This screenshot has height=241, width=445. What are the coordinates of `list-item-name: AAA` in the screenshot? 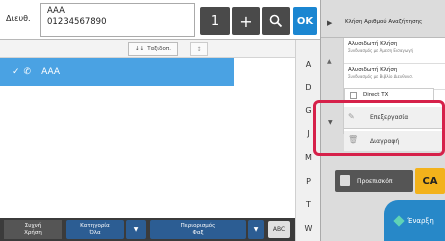 It's located at (51, 72).